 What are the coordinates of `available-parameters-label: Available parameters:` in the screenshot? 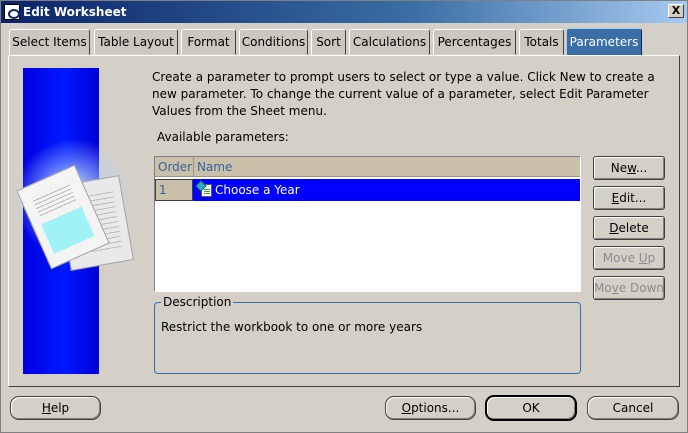 It's located at (223, 137).